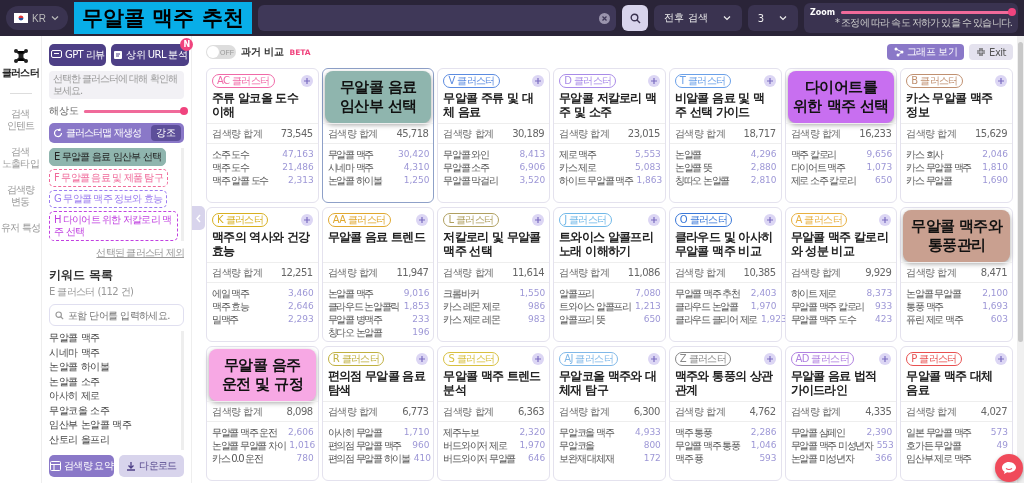 The height and width of the screenshot is (483, 1024). What do you see at coordinates (116, 315) in the screenshot?
I see `keyword-filter-field: 포함 단어를 입력하세요.` at bounding box center [116, 315].